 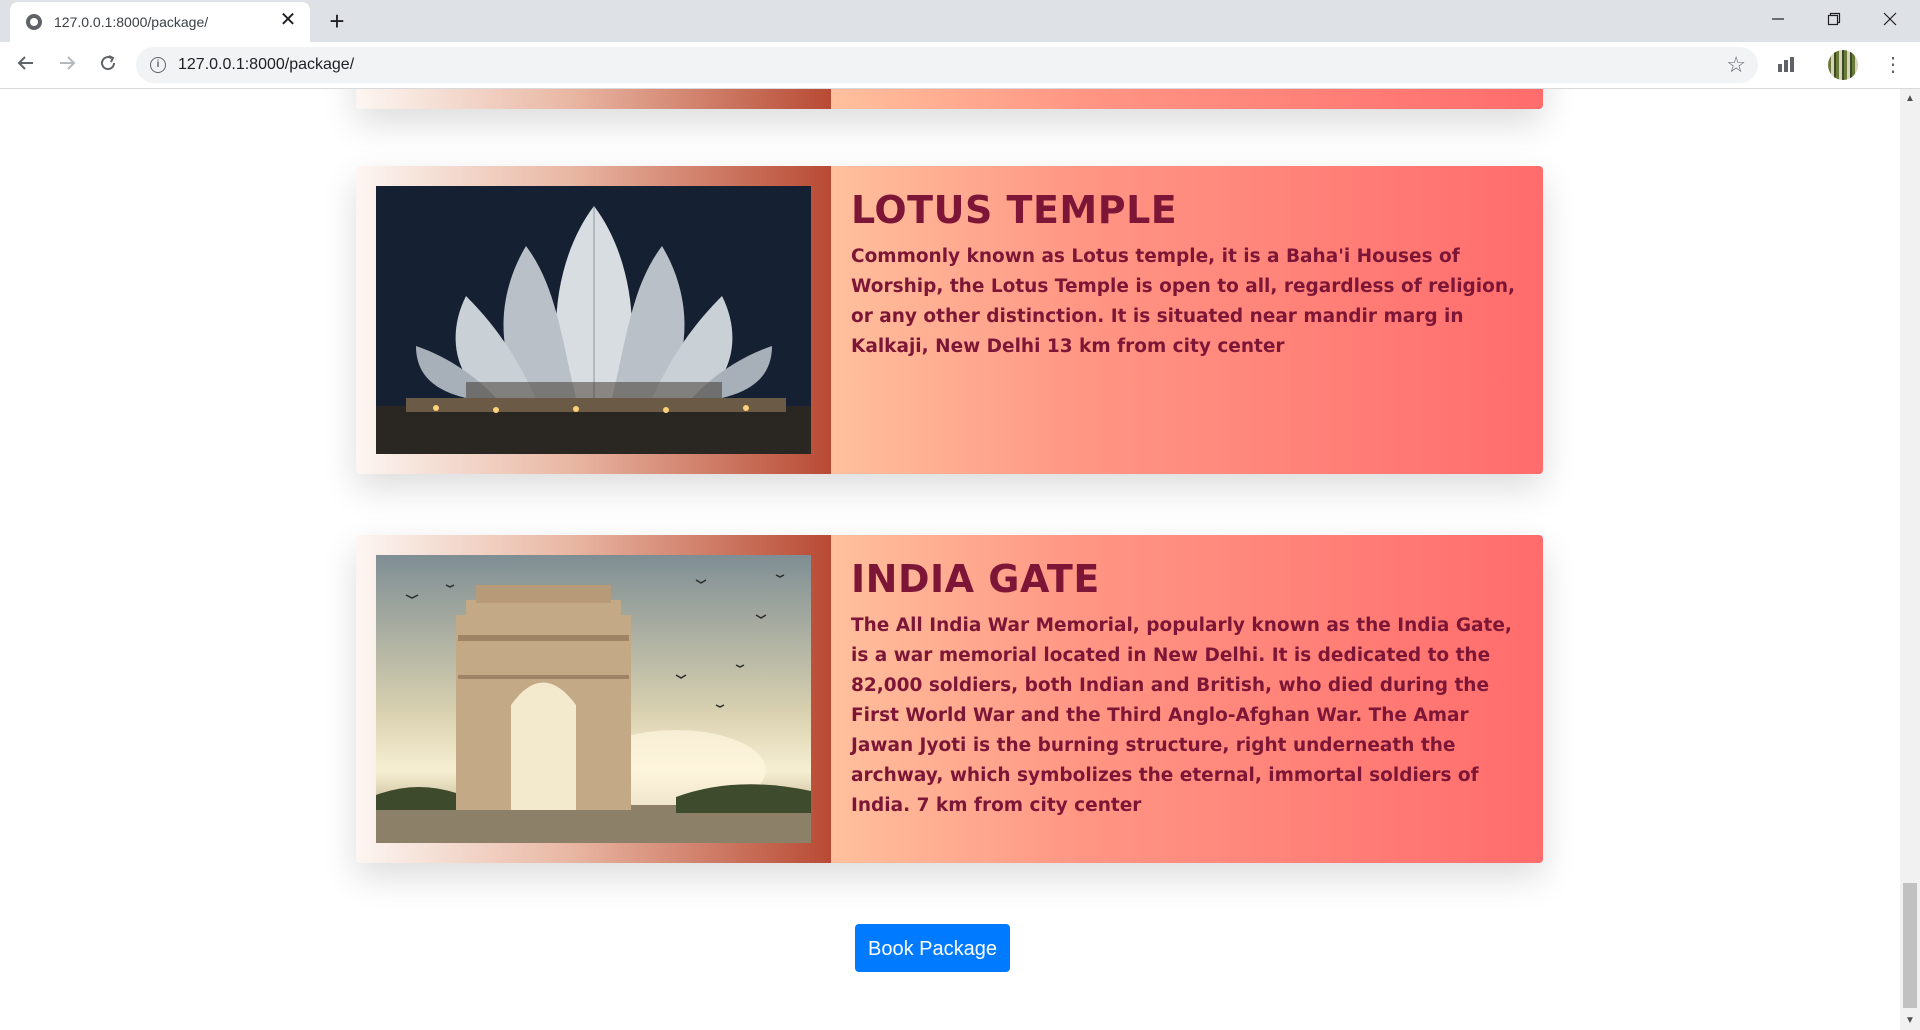 I want to click on close-icon, so click(x=1890, y=20).